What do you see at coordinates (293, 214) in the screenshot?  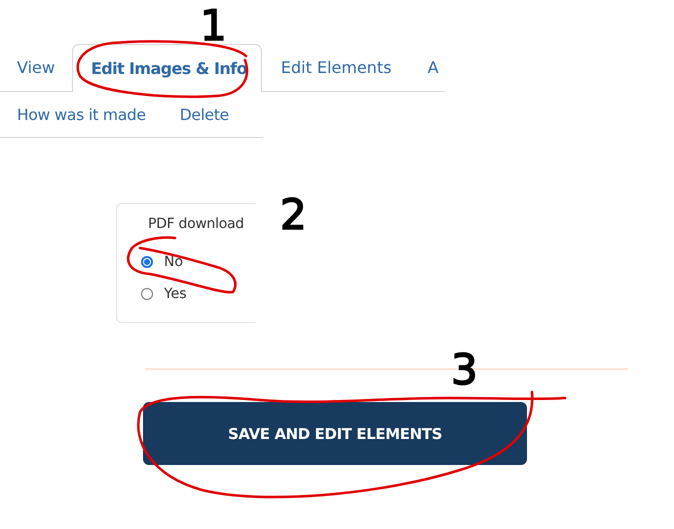 I see `annotation-number: 2` at bounding box center [293, 214].